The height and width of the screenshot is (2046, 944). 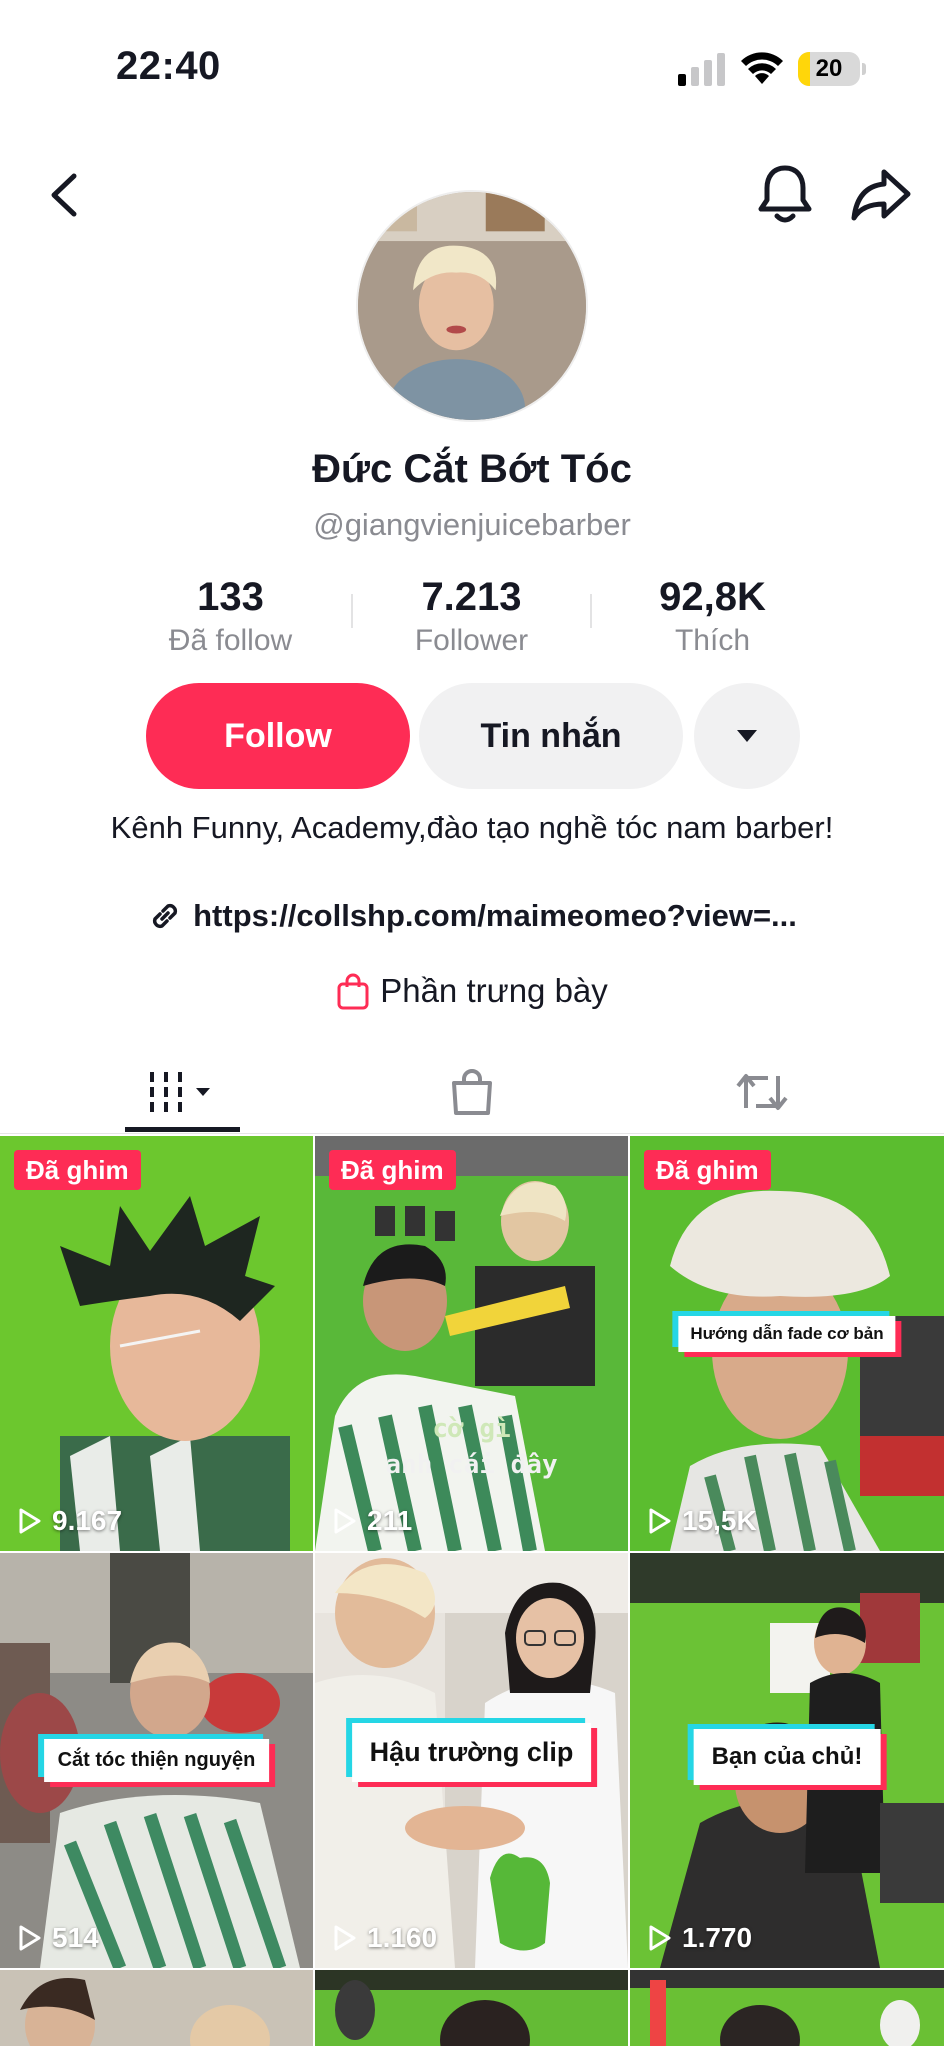 I want to click on view-count-text: 1.160, so click(x=402, y=1937).